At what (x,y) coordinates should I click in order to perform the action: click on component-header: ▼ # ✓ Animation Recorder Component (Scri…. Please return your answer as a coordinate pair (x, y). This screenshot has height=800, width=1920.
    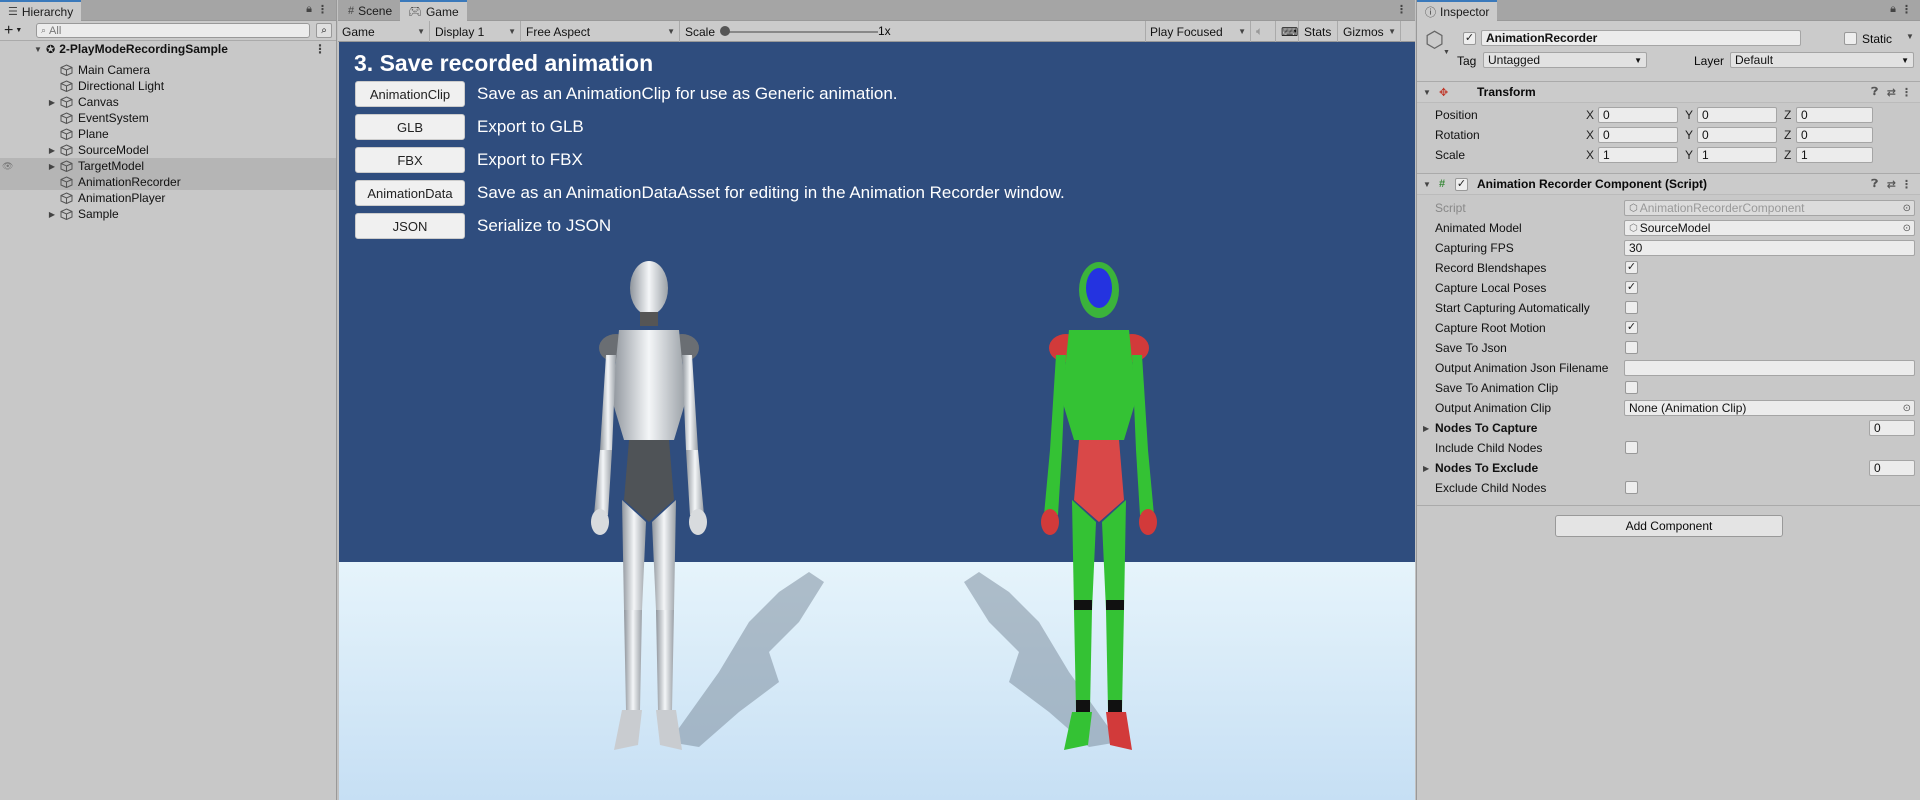
    Looking at the image, I should click on (1668, 184).